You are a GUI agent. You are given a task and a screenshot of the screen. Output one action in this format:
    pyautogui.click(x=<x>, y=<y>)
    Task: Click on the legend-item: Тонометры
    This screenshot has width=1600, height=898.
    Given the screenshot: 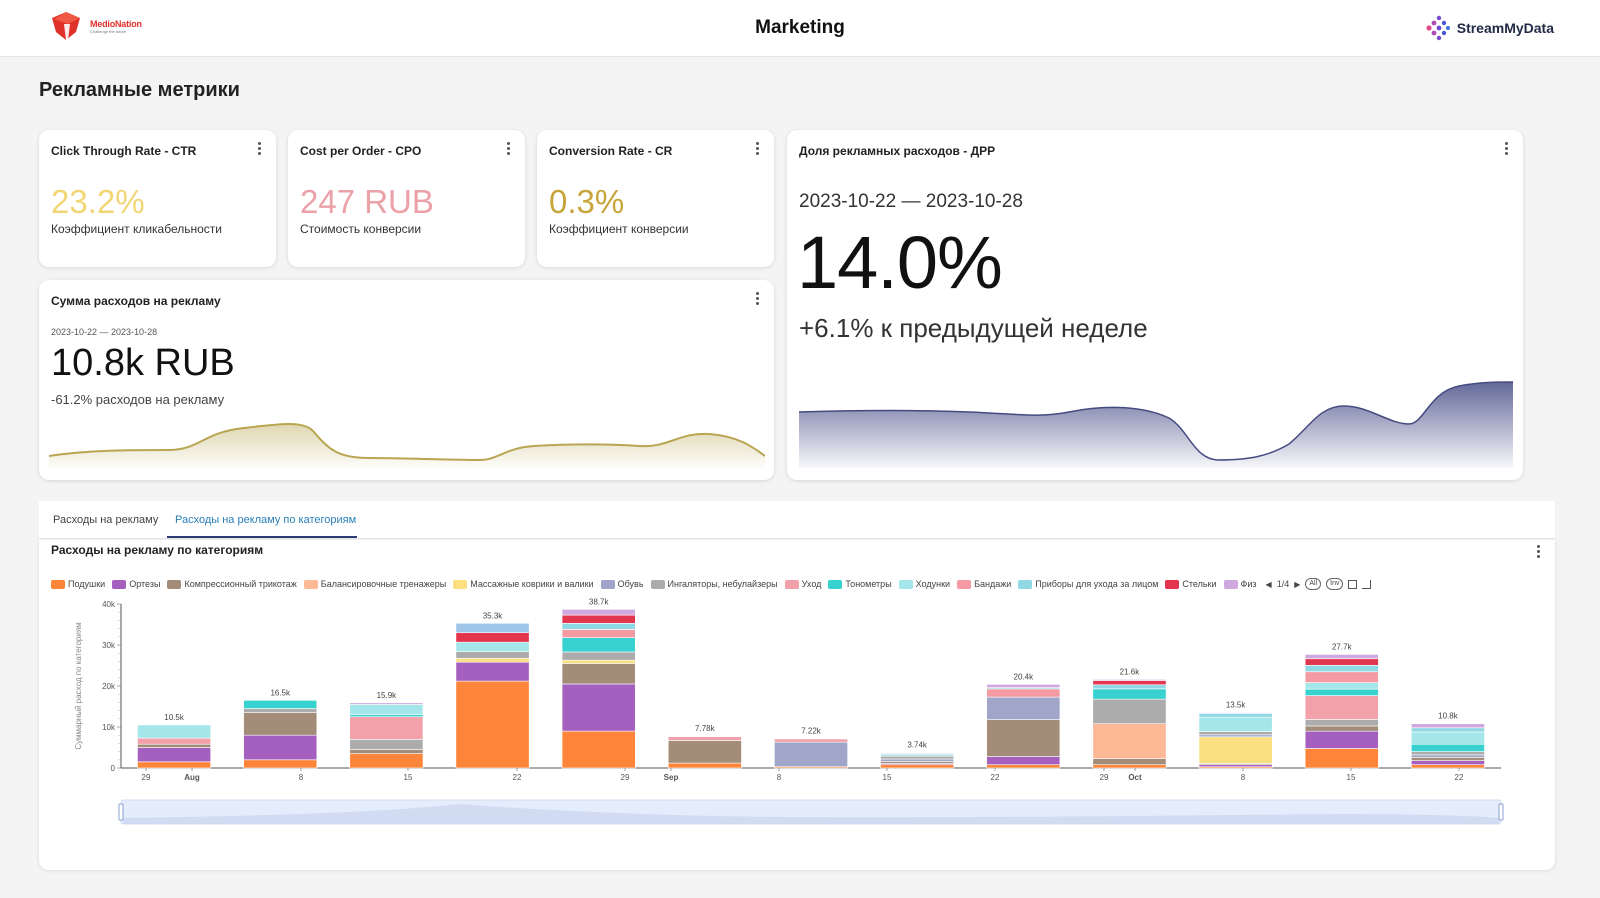 What is the action you would take?
    pyautogui.click(x=860, y=584)
    